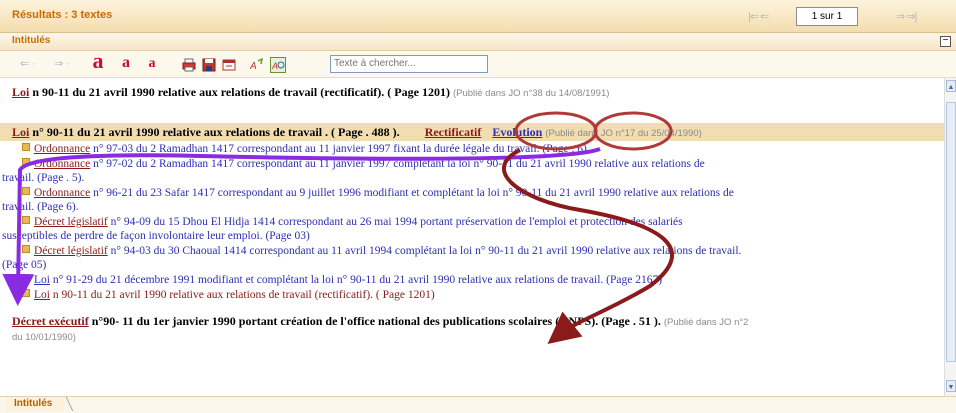  I want to click on back-arrow-icon: ⇐ ·, so click(28, 64).